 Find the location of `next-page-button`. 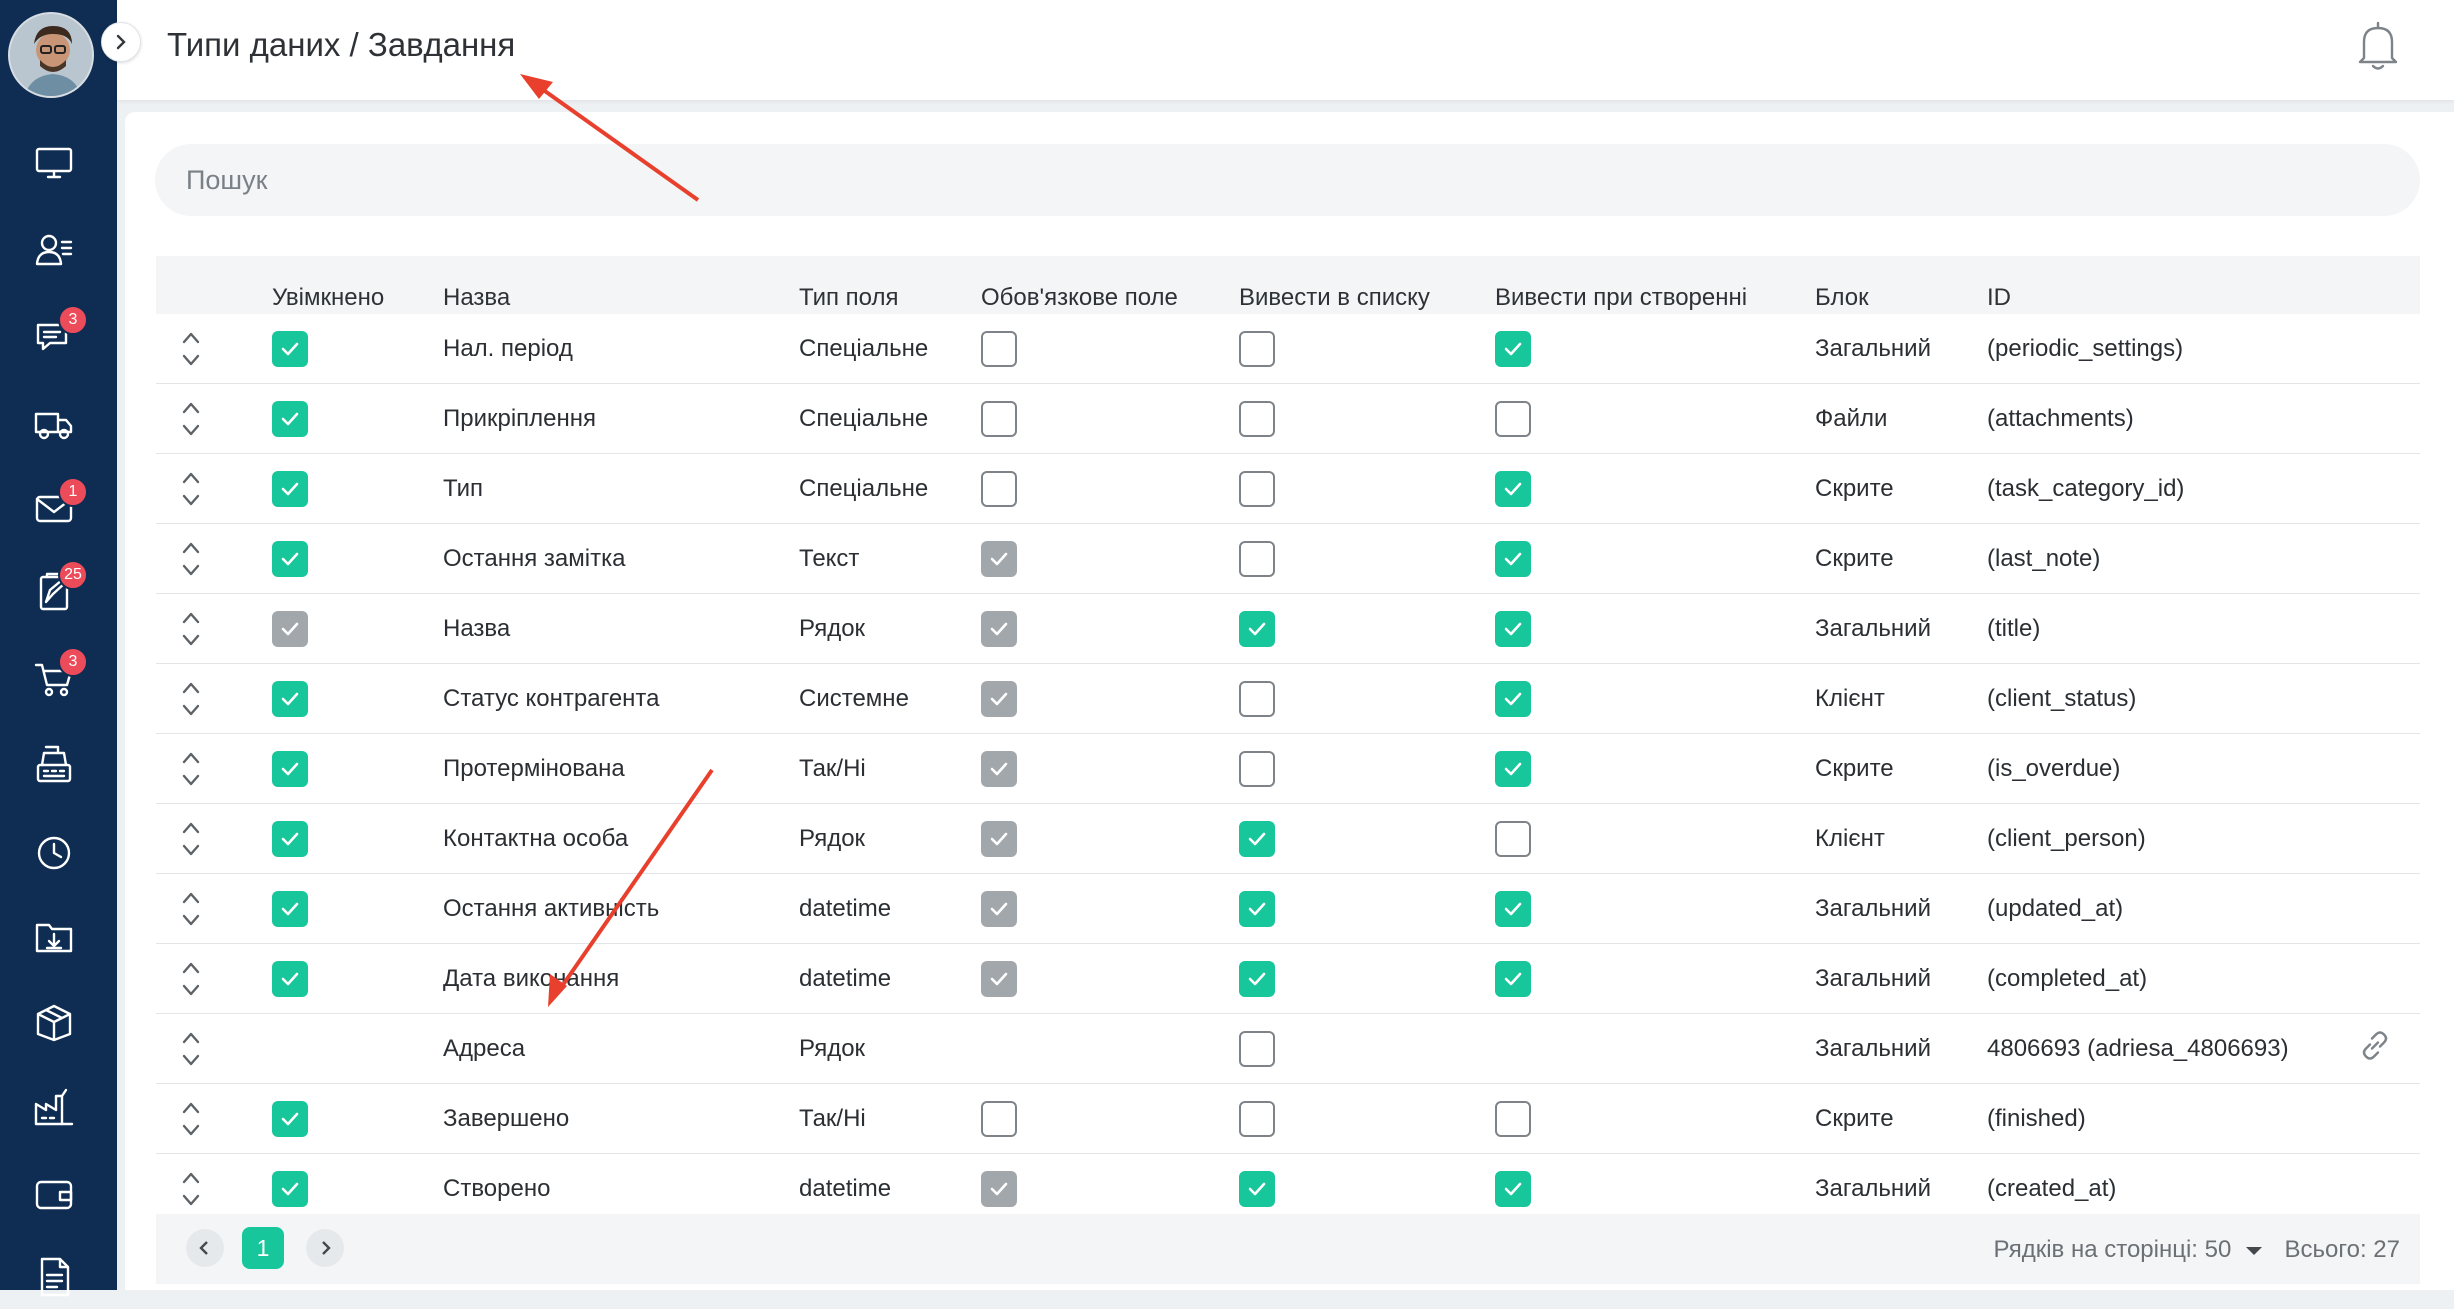

next-page-button is located at coordinates (325, 1248).